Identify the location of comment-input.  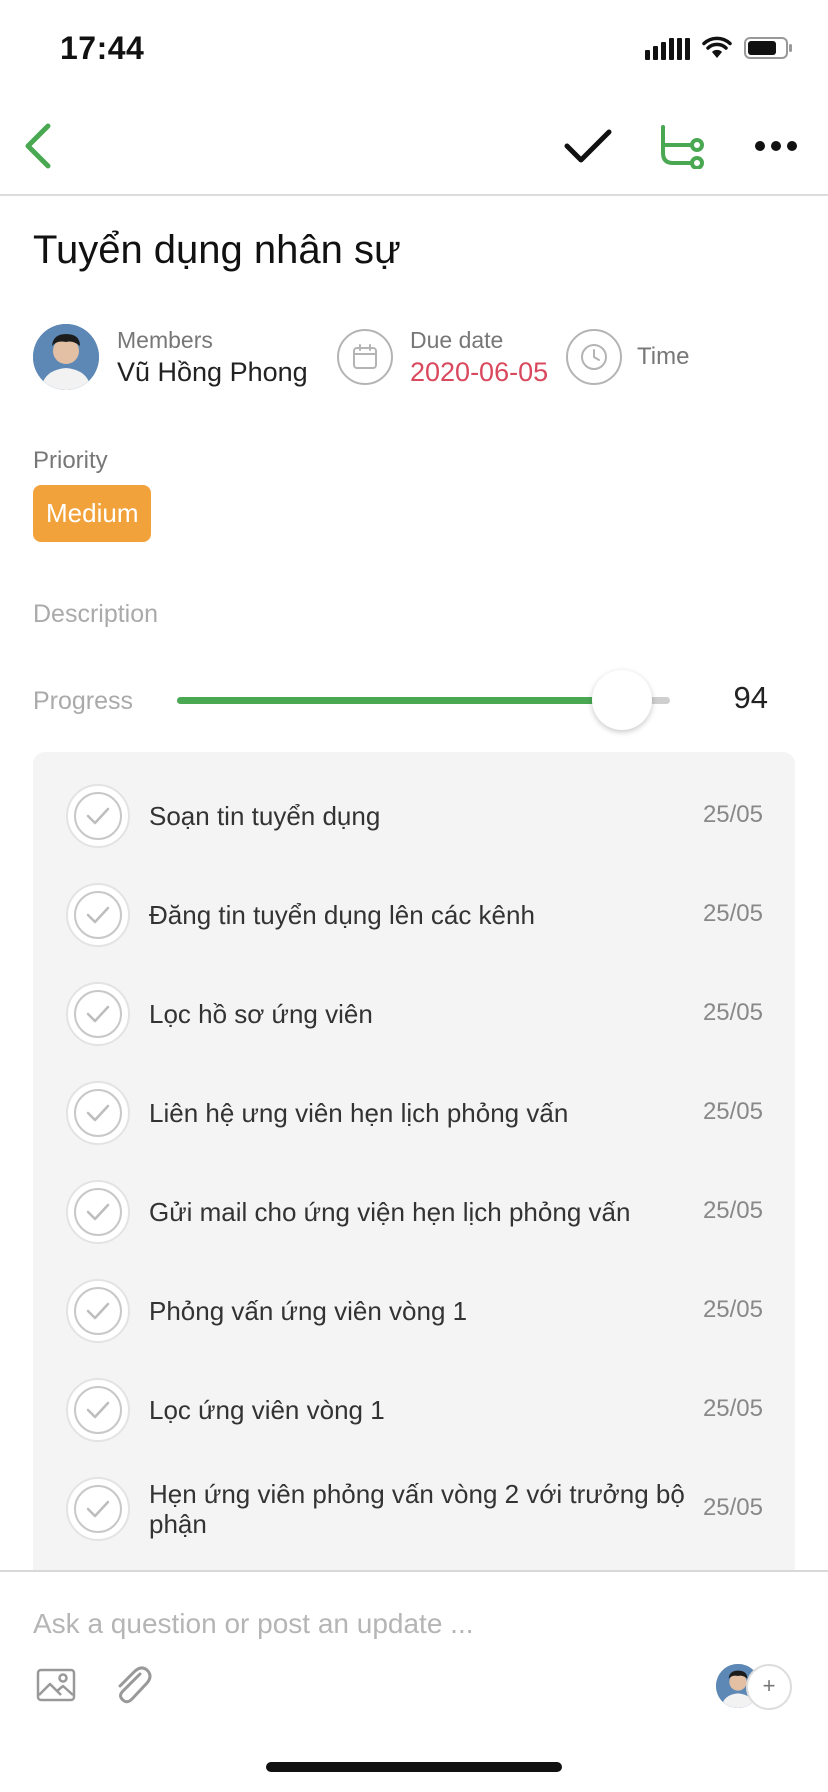
(373, 1624).